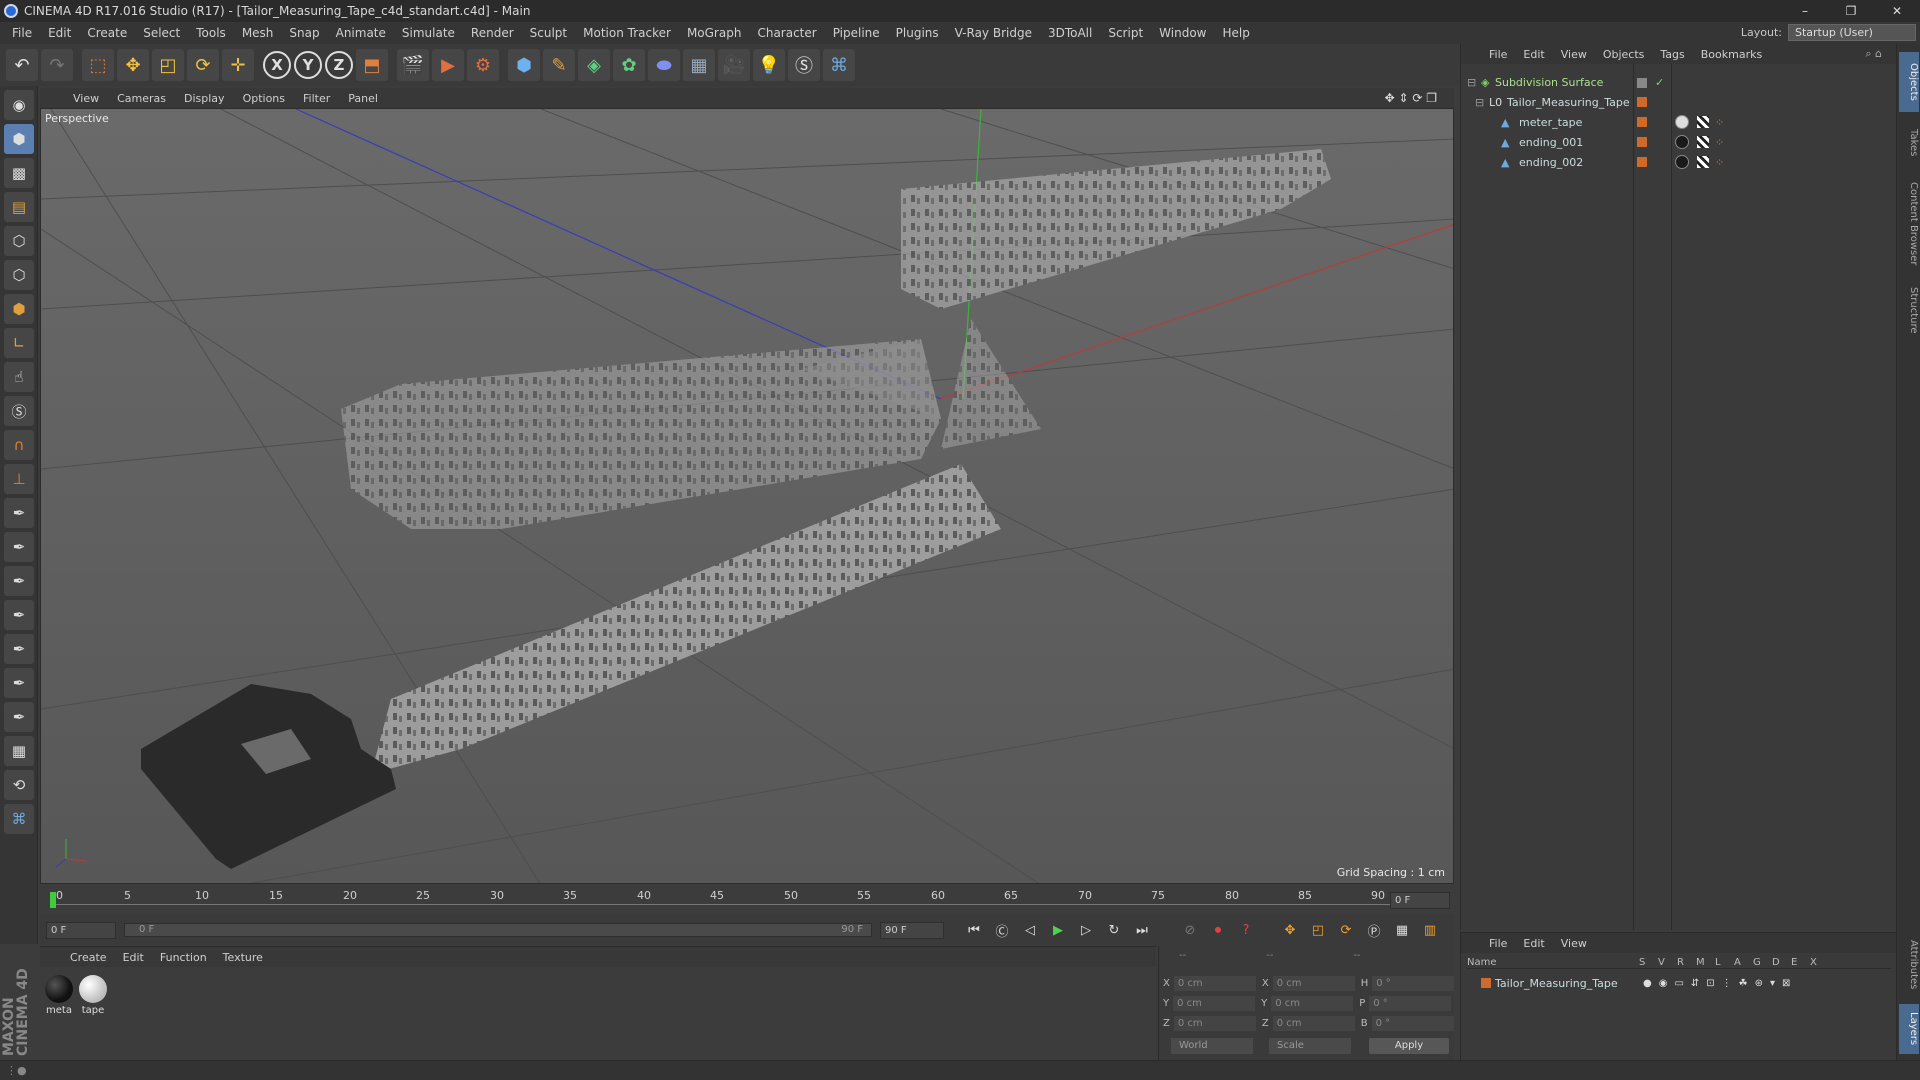 The image size is (1920, 1080). I want to click on menu-tools: Tools, so click(211, 33).